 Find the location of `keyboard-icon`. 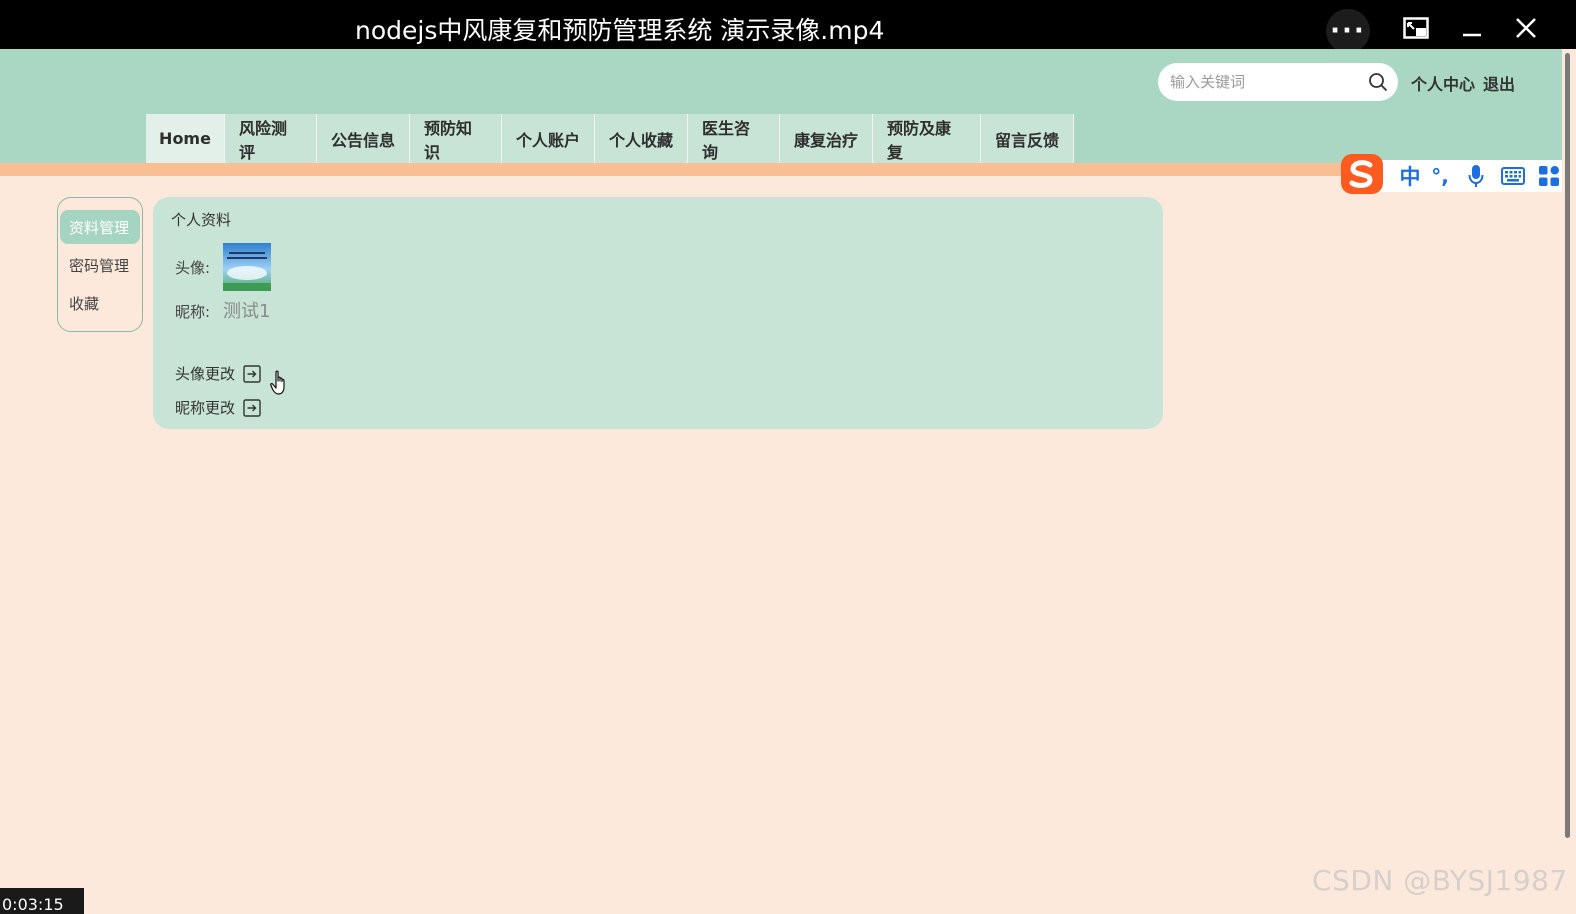

keyboard-icon is located at coordinates (1513, 176).